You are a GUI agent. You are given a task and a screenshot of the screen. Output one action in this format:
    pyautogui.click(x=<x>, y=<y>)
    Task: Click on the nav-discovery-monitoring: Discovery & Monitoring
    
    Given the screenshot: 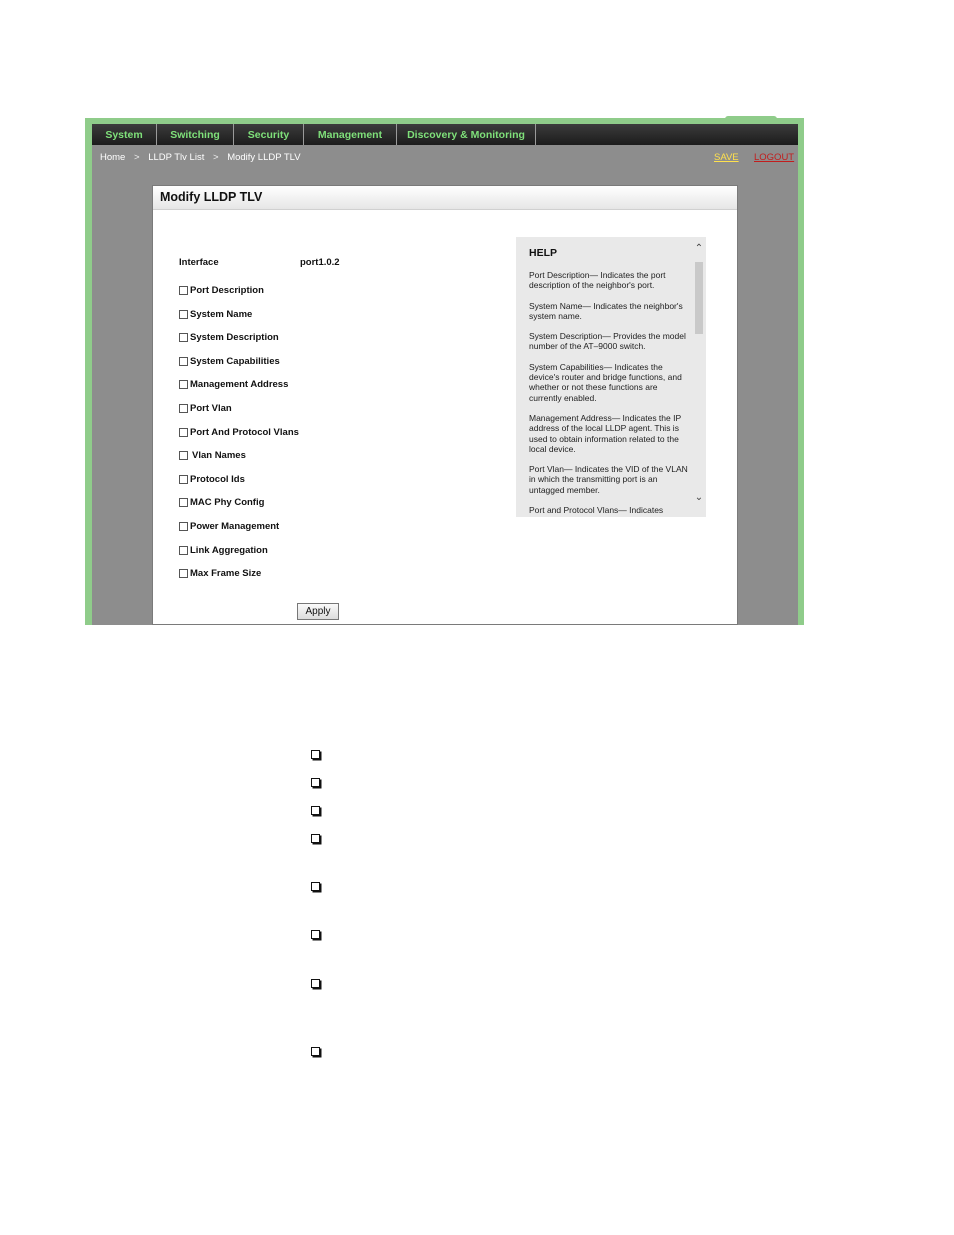 What is the action you would take?
    pyautogui.click(x=466, y=134)
    